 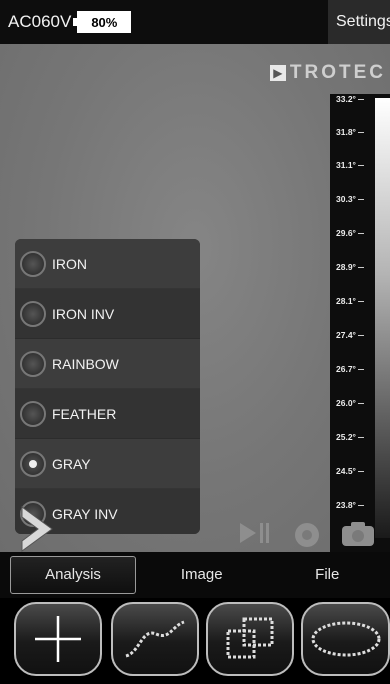 I want to click on battery-indicator: 80%, so click(x=102, y=22).